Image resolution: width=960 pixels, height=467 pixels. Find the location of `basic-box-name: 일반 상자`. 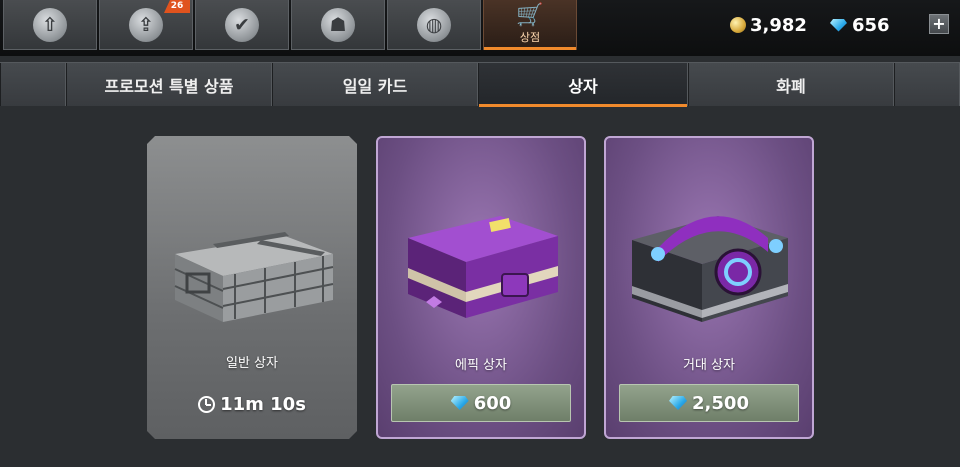

basic-box-name: 일반 상자 is located at coordinates (252, 363).